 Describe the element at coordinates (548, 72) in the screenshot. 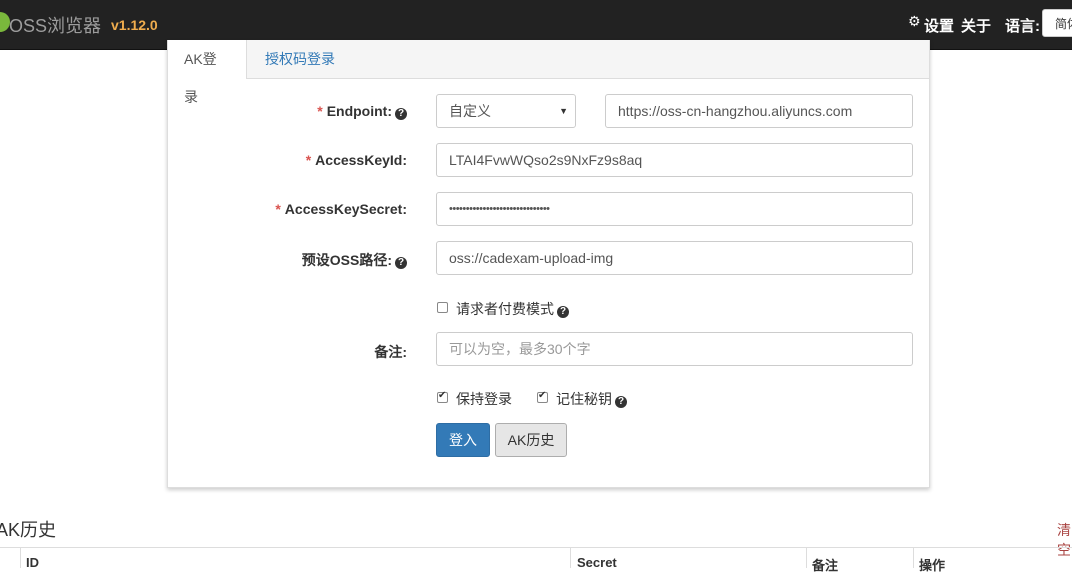

I see `login-tabs: AK登录 授权码登录` at that location.